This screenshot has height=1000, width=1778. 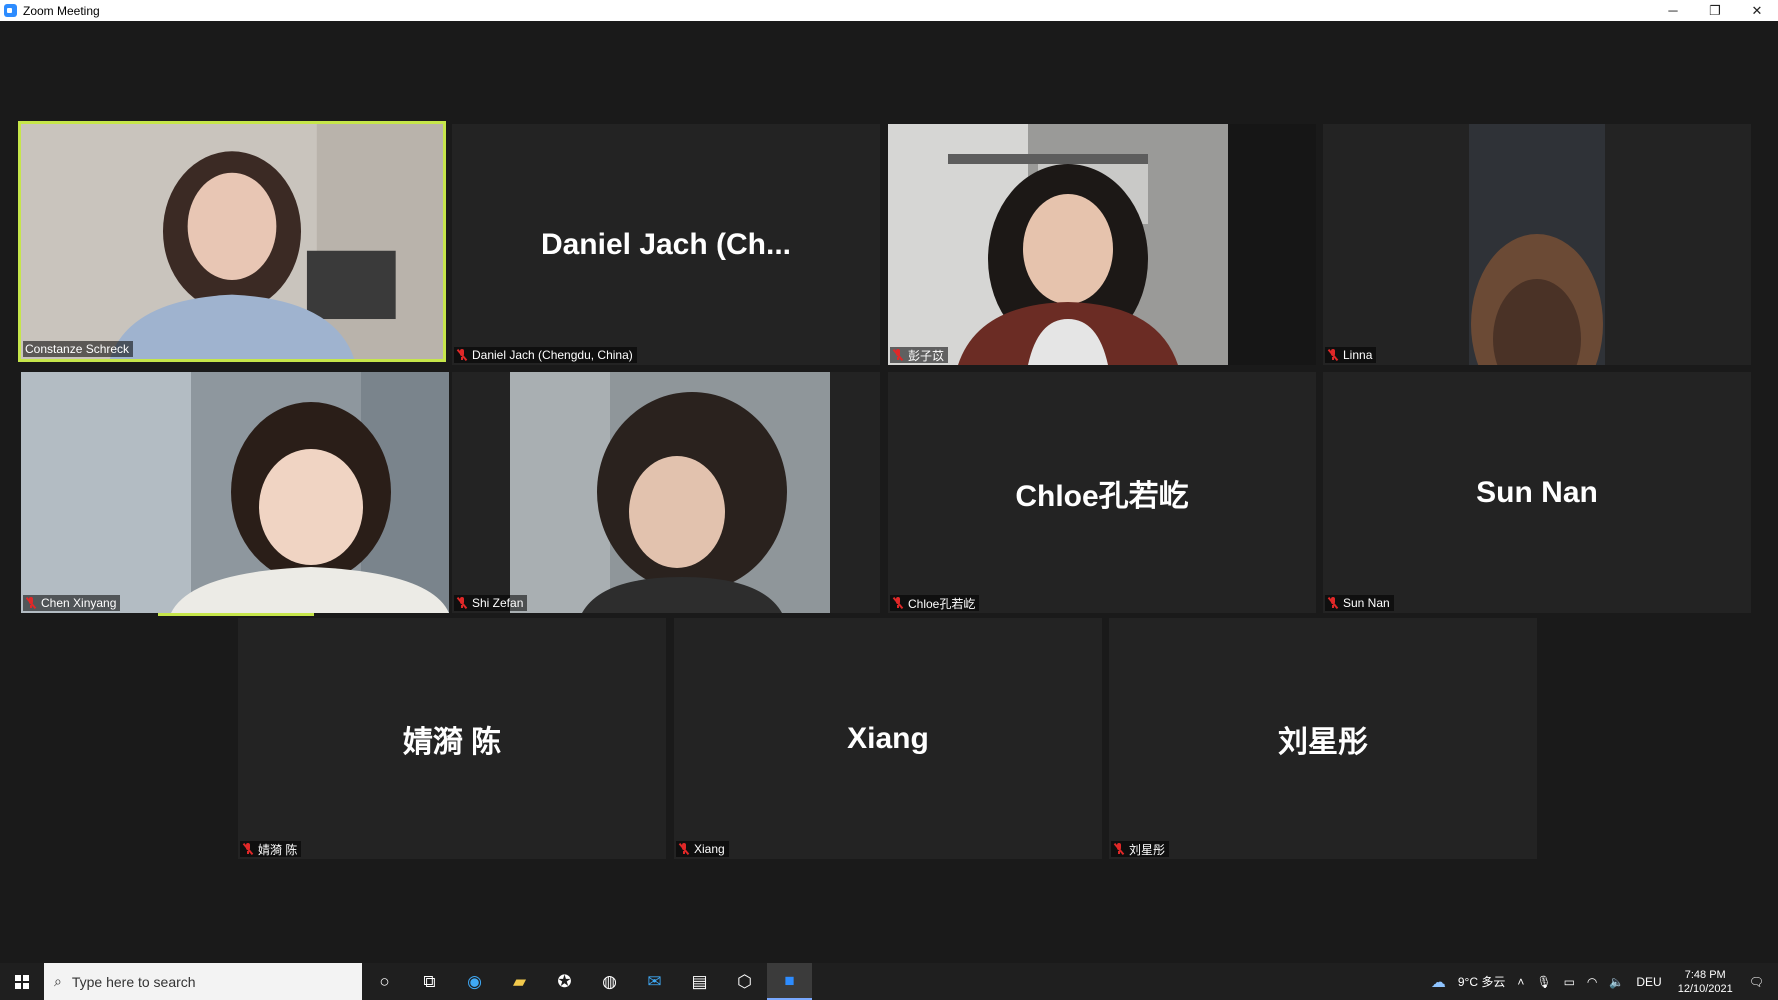 What do you see at coordinates (491, 603) in the screenshot?
I see `participant-name-label: Shi Zefan` at bounding box center [491, 603].